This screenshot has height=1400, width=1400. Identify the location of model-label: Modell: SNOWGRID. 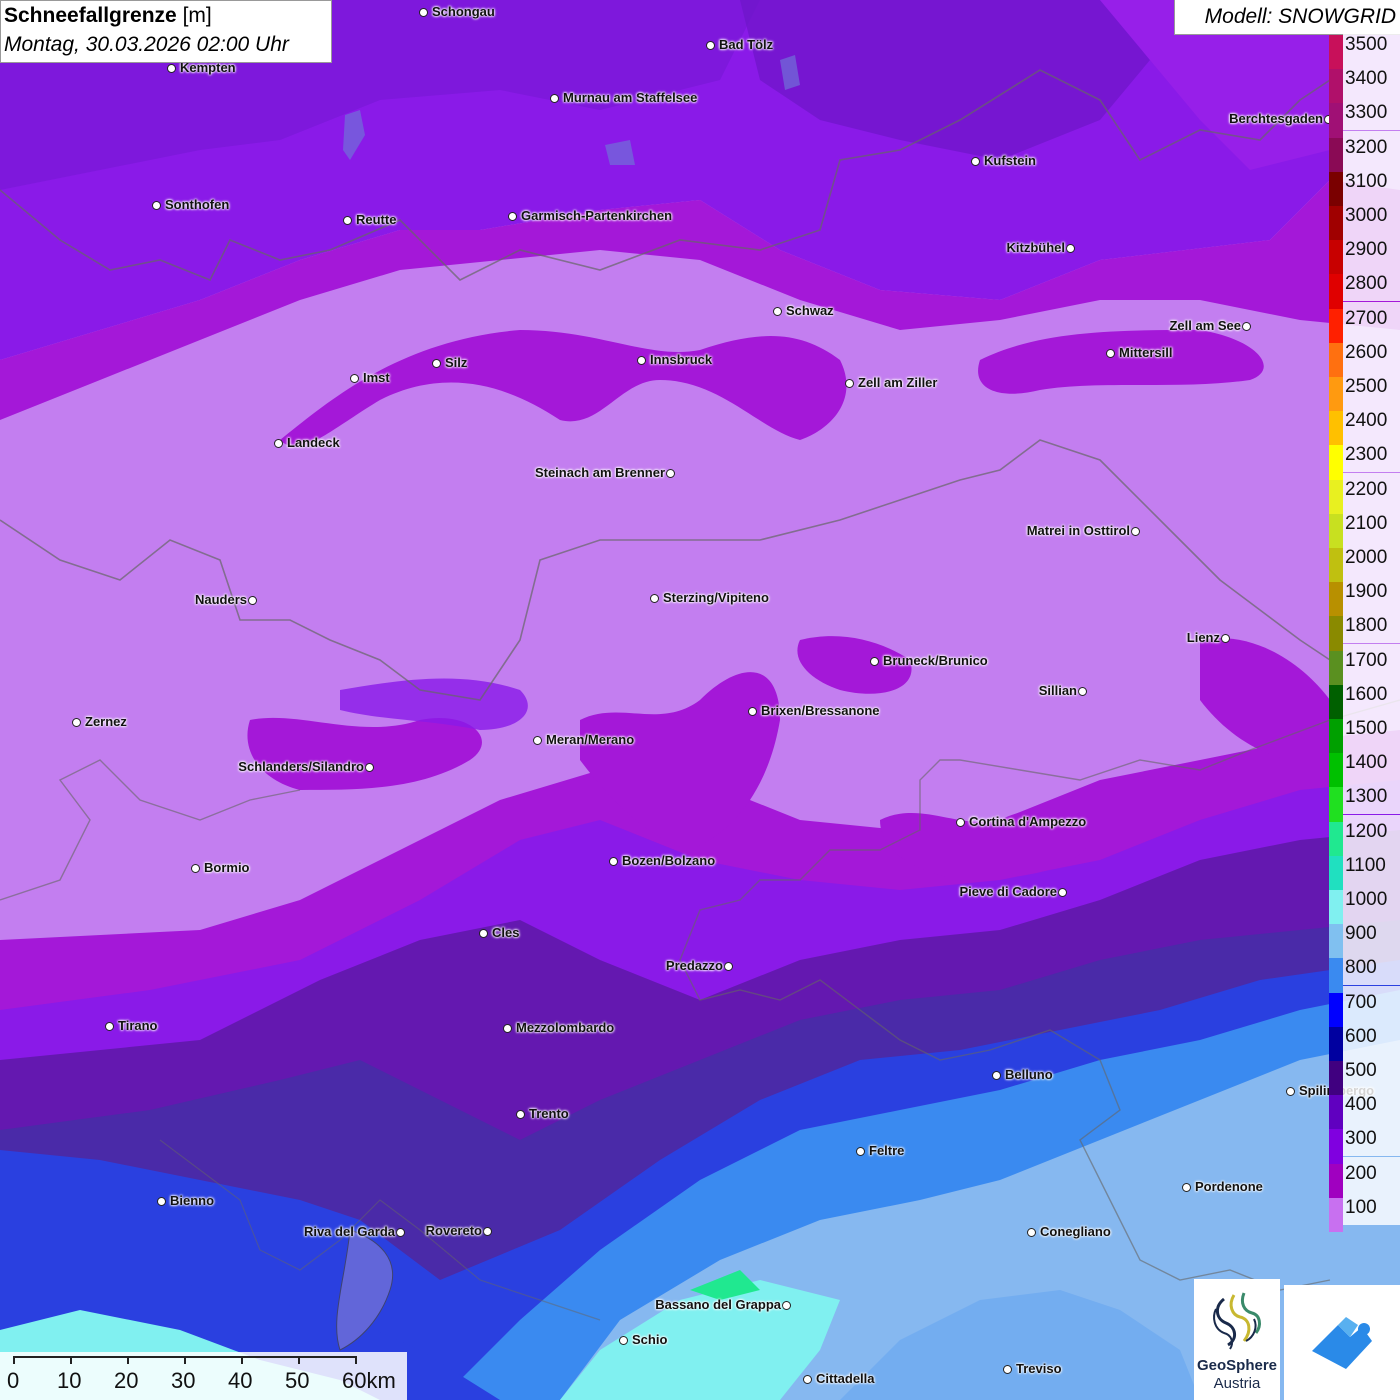
(1300, 16).